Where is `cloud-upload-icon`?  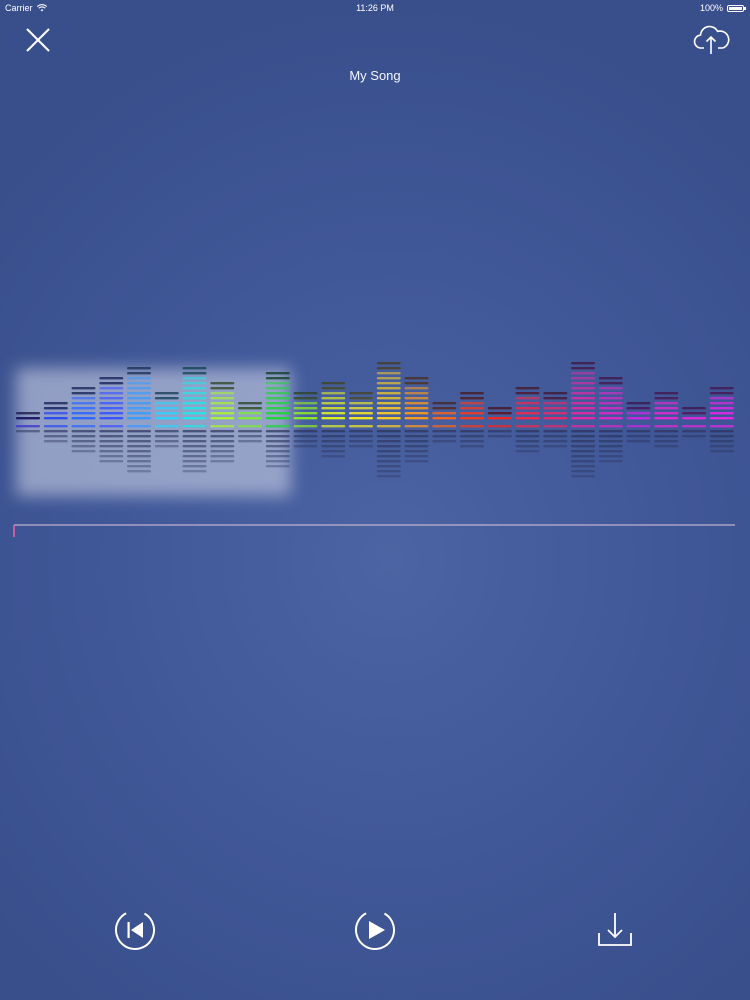
cloud-upload-icon is located at coordinates (711, 39).